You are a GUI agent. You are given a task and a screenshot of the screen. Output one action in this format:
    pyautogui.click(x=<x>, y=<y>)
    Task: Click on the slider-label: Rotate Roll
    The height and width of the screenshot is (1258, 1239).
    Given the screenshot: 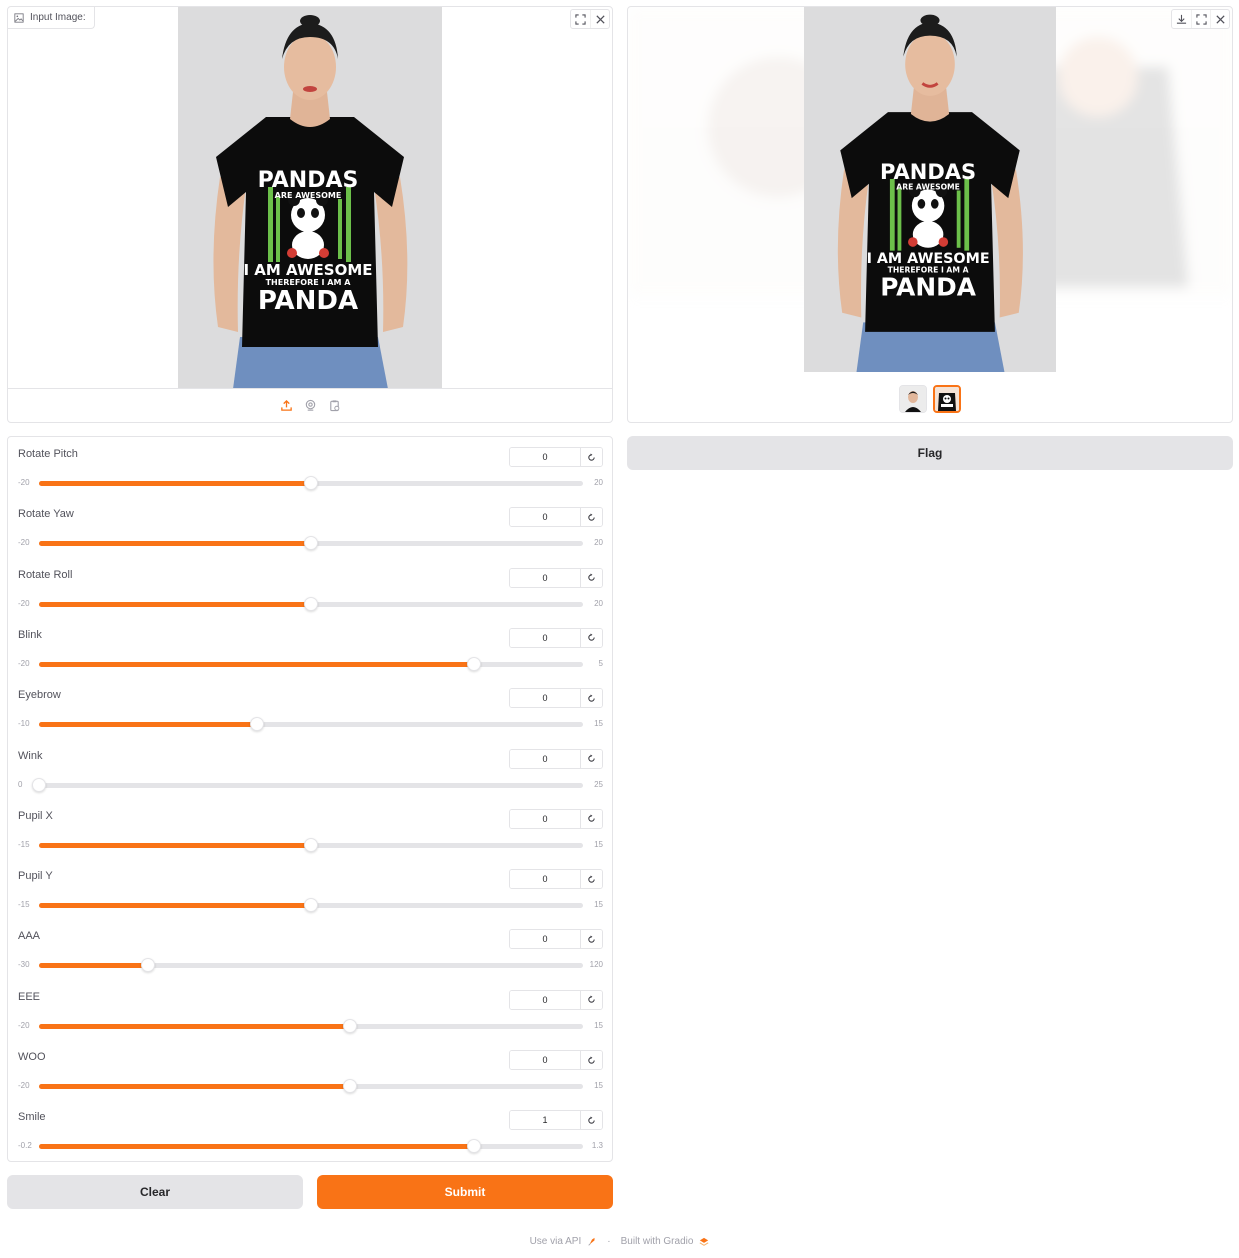 What is the action you would take?
    pyautogui.click(x=45, y=574)
    